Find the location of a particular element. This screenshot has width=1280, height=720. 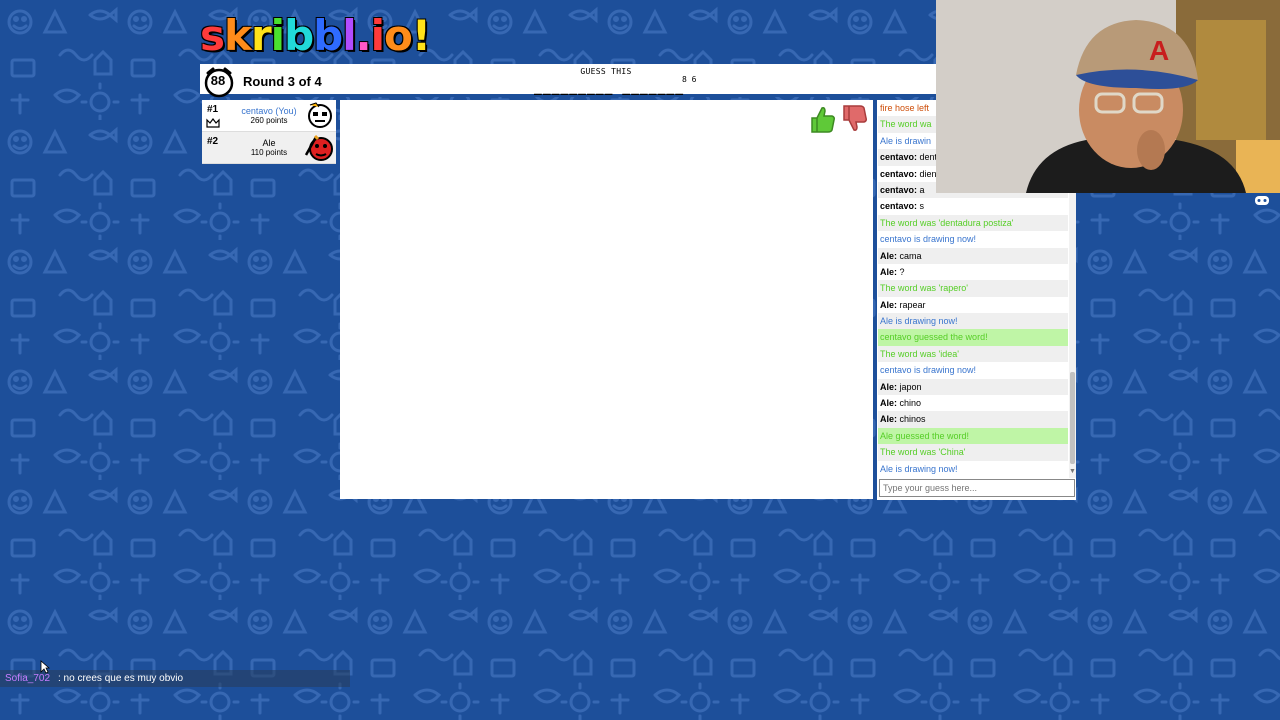

player-row-centavo: #1 centavo (You) 260 points is located at coordinates (269, 116).